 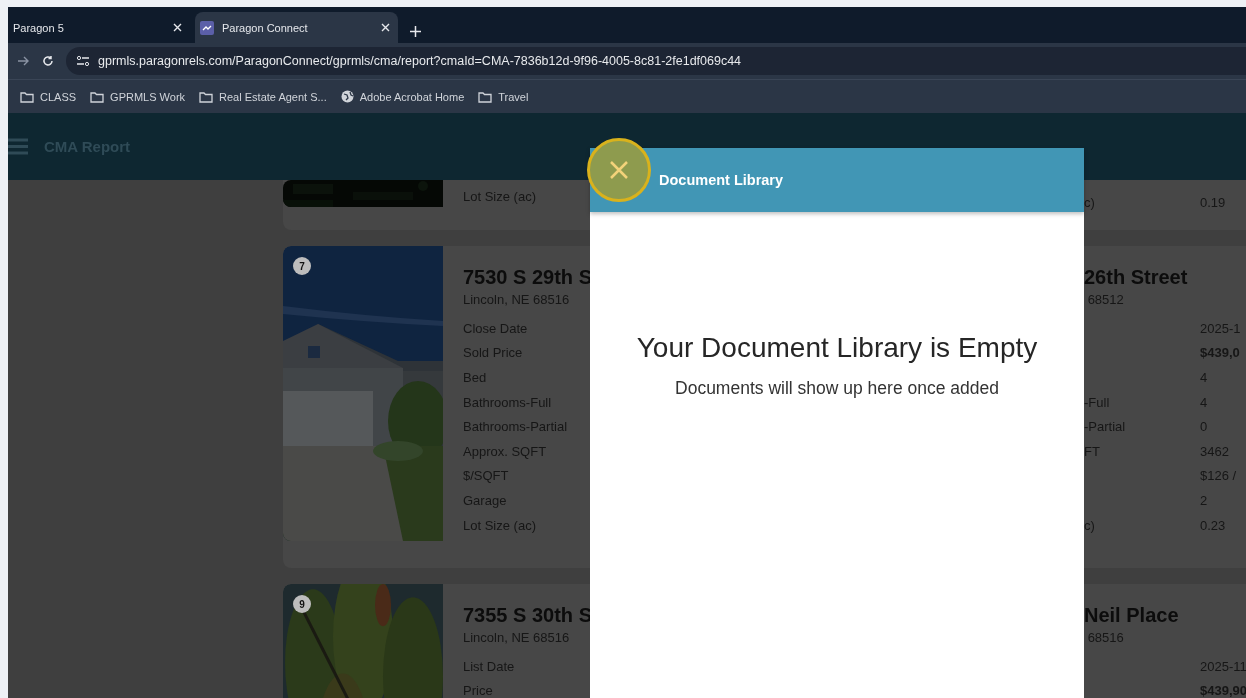 I want to click on bookmark: GPRMLS Work, so click(x=138, y=96).